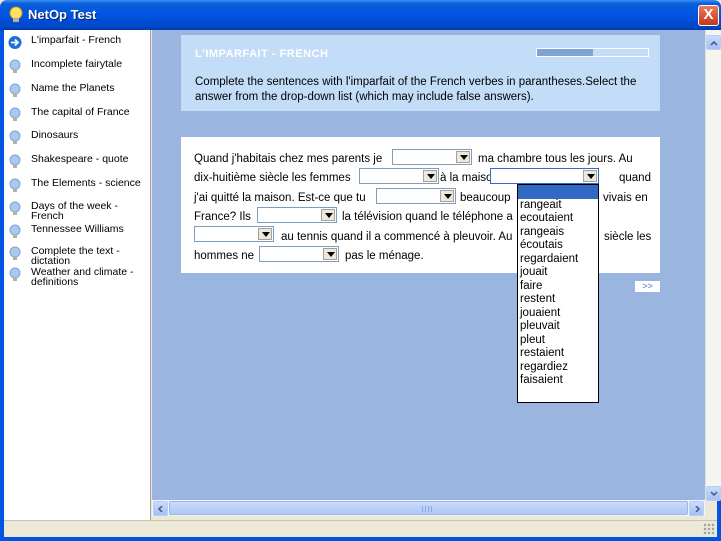  I want to click on dropdown-option: jouaient, so click(558, 314).